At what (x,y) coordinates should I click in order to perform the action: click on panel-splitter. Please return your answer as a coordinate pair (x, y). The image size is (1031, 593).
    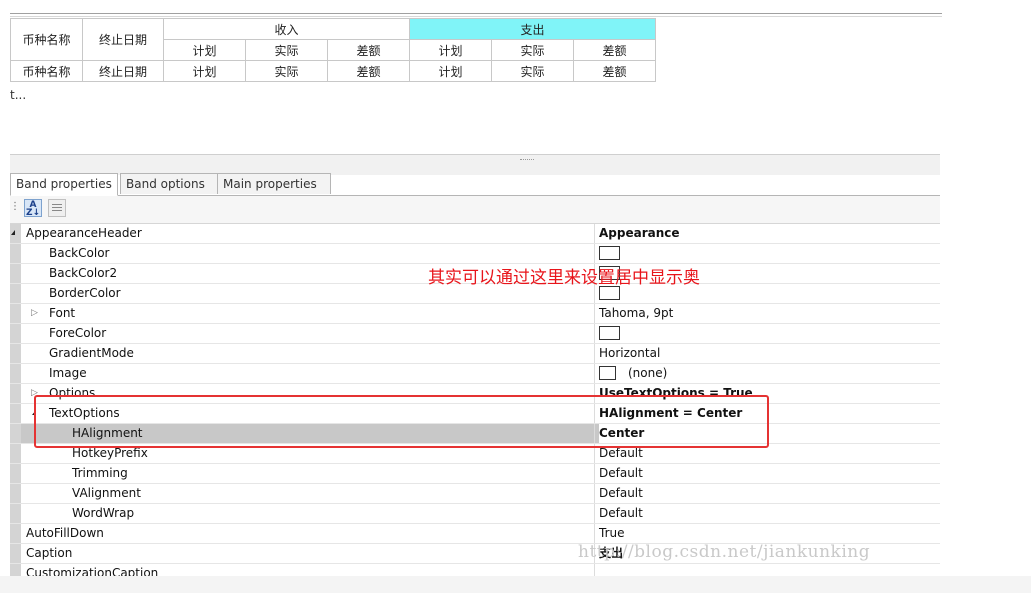
    Looking at the image, I should click on (475, 164).